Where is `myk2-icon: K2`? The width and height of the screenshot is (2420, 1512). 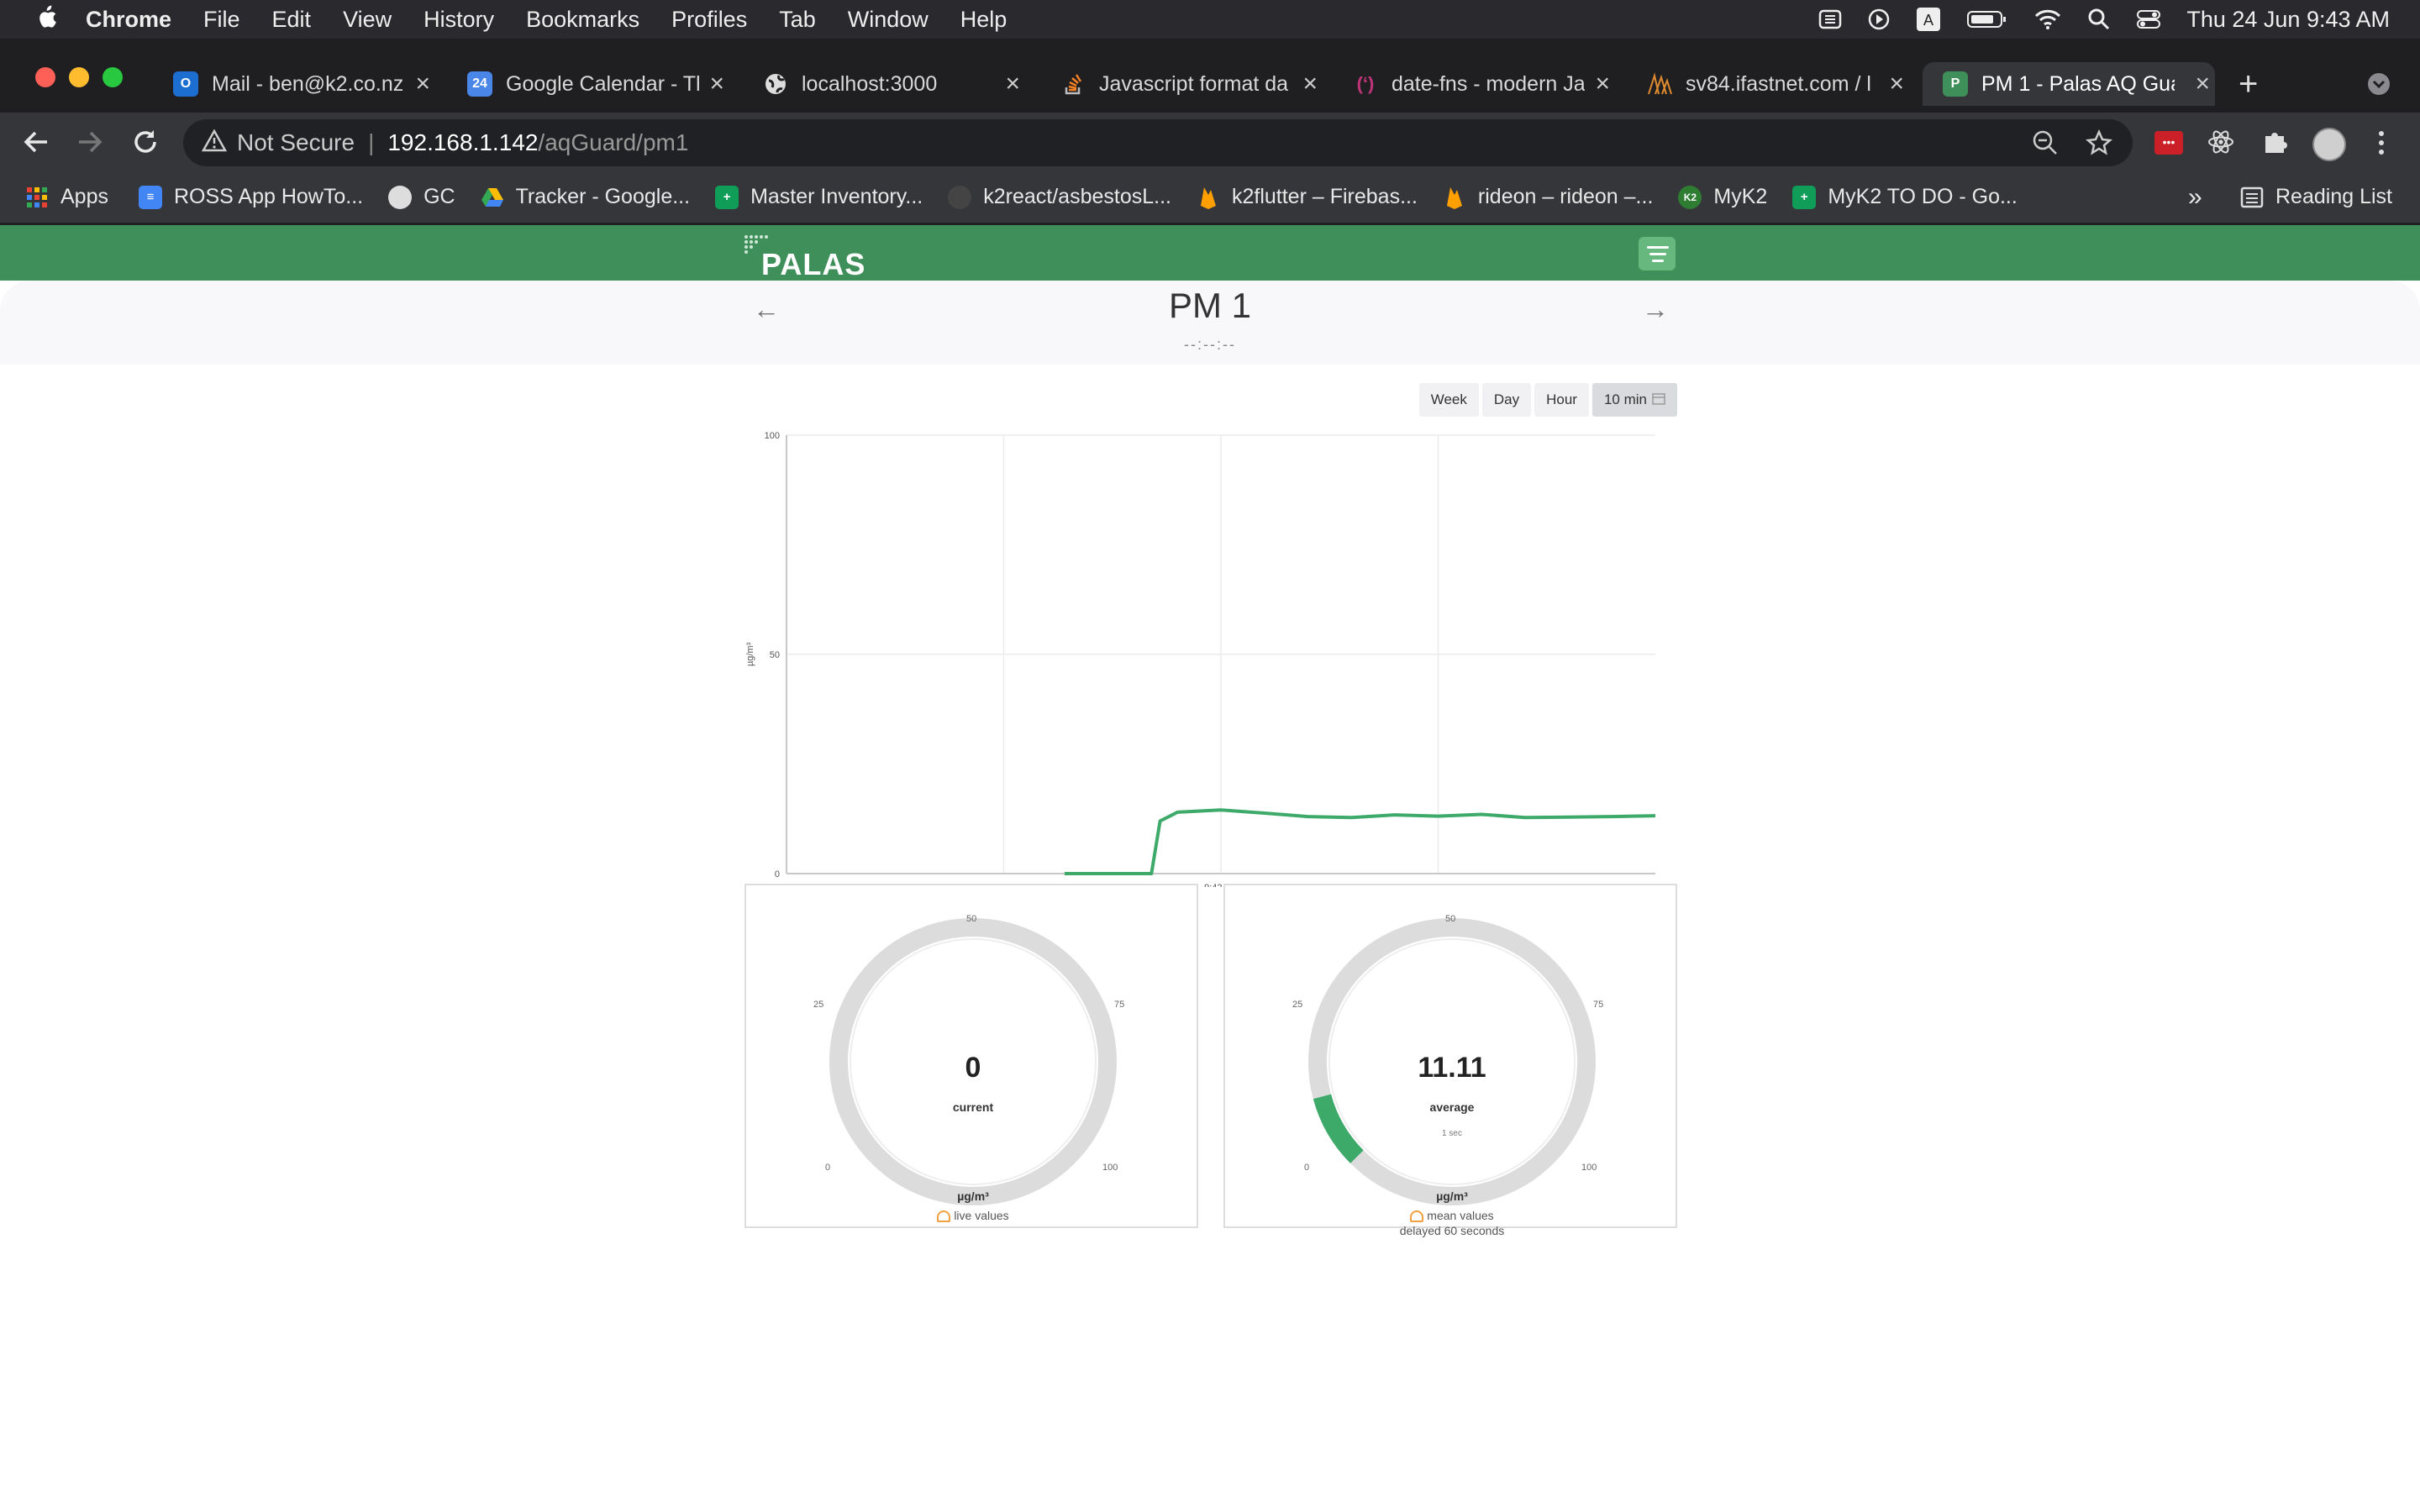
myk2-icon: K2 is located at coordinates (1690, 197).